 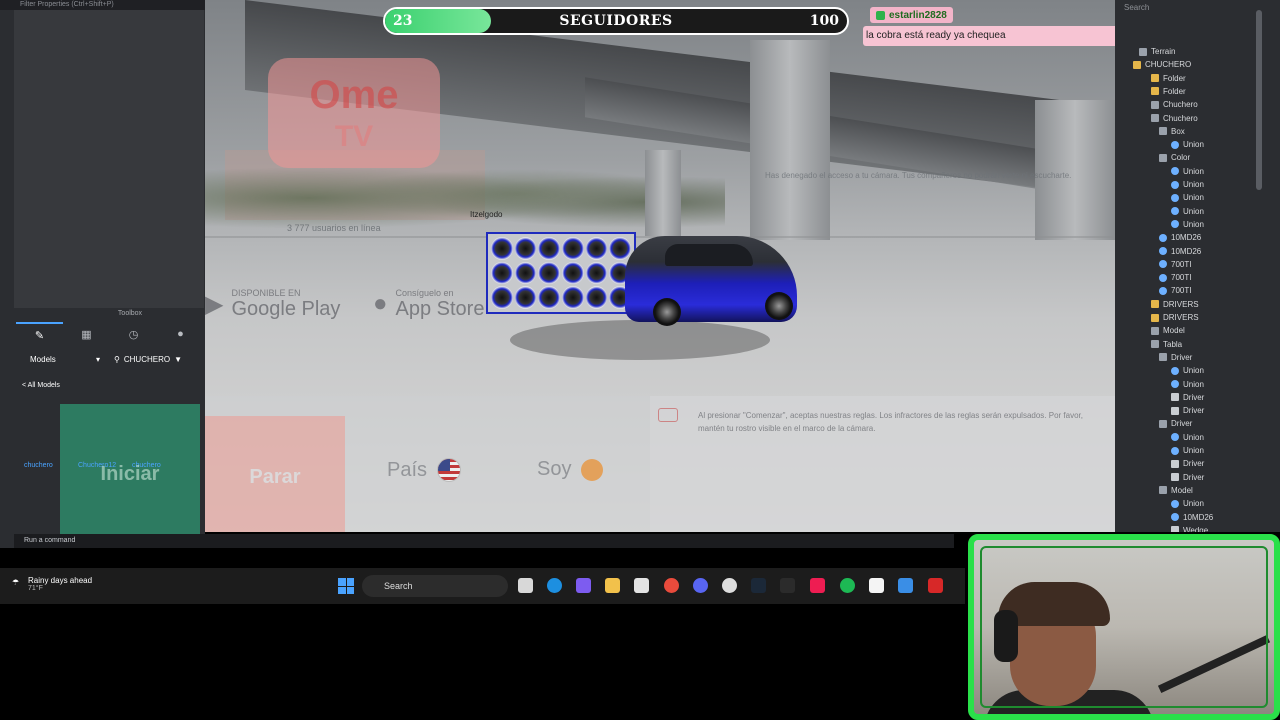 What do you see at coordinates (178, 359) in the screenshot?
I see `filter-icon: ▼` at bounding box center [178, 359].